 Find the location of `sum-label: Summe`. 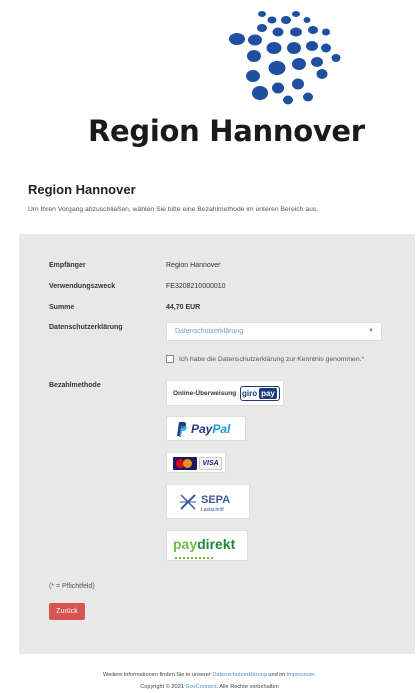

sum-label: Summe is located at coordinates (62, 307).